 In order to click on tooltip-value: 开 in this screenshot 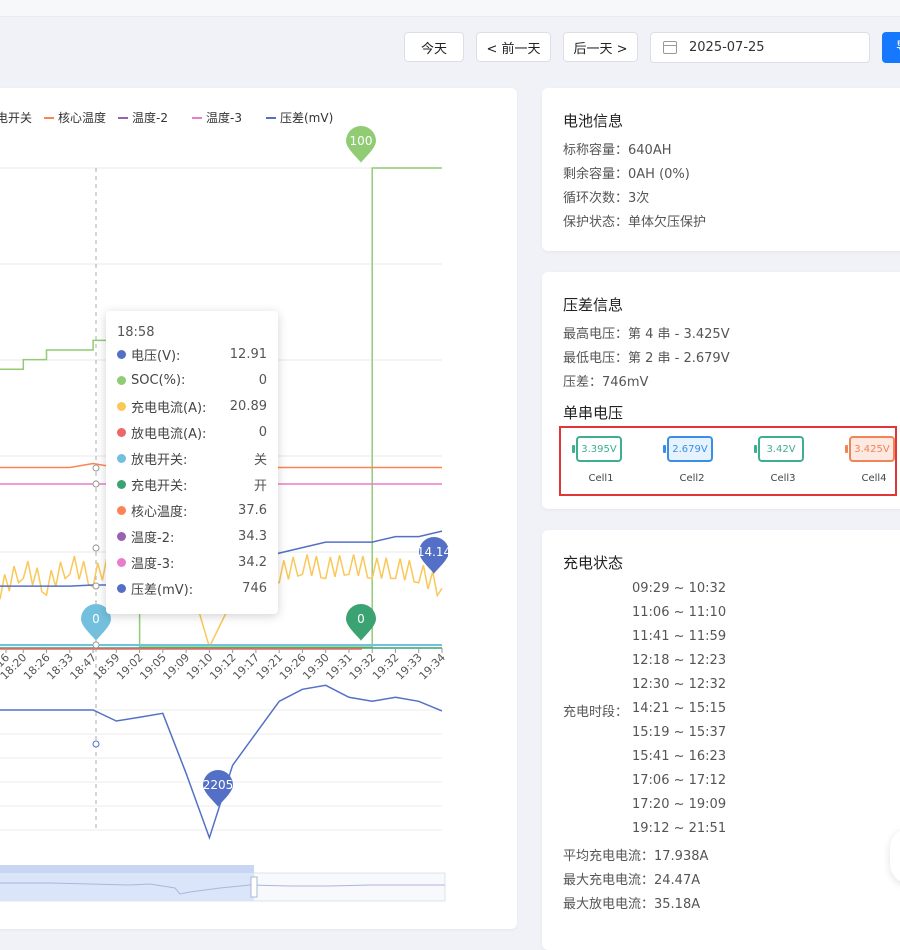, I will do `click(260, 486)`.